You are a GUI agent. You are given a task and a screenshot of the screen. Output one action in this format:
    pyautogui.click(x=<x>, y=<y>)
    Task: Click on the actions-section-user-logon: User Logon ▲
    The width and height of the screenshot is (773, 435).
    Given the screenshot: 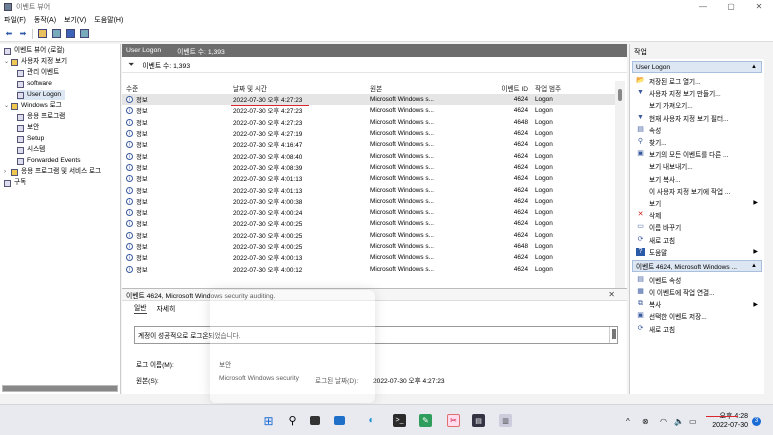 What is the action you would take?
    pyautogui.click(x=697, y=67)
    